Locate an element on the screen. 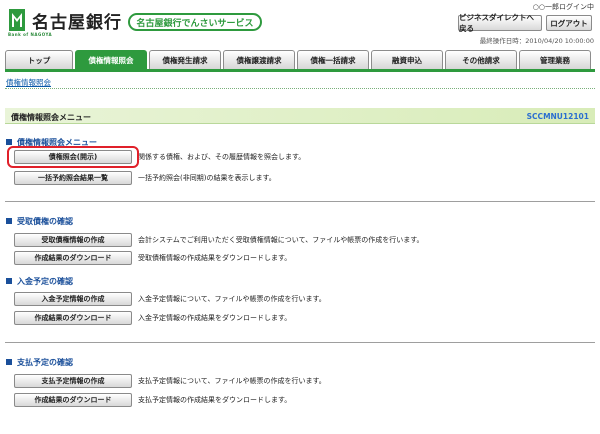  tab-claim-inquiry: 債権情報照会 is located at coordinates (111, 59).